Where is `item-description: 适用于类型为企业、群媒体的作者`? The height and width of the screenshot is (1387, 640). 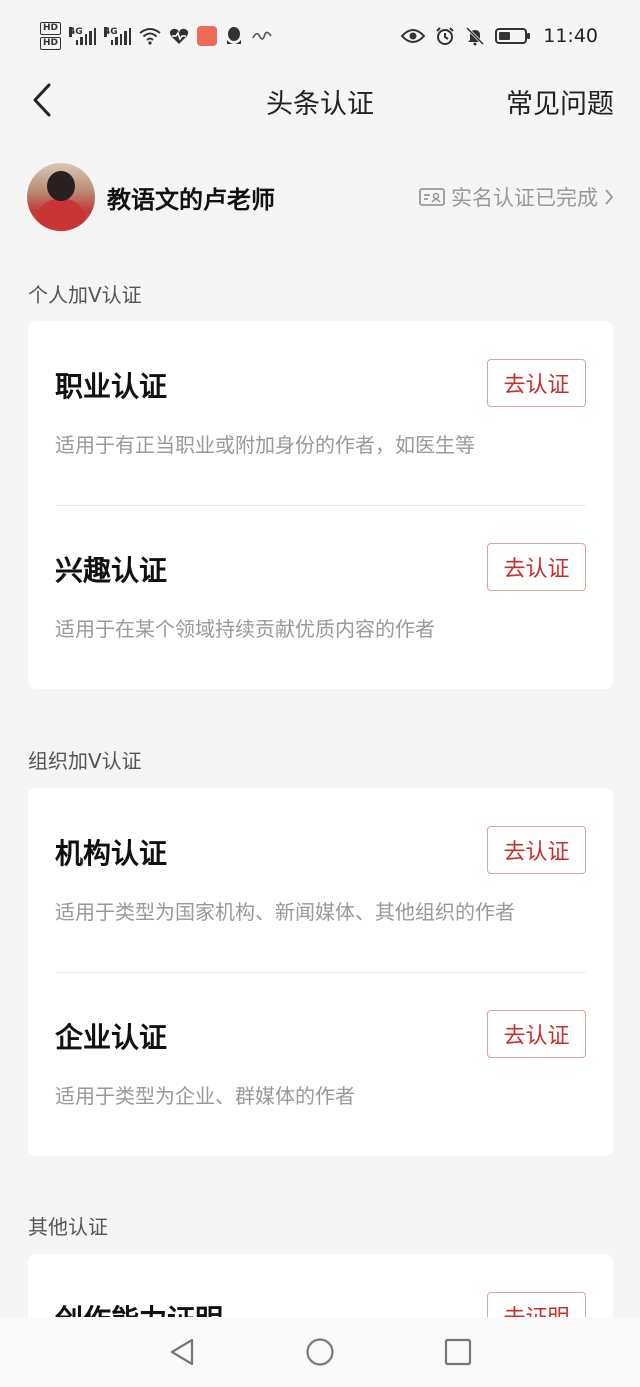 item-description: 适用于类型为企业、群媒体的作者 is located at coordinates (205, 1096).